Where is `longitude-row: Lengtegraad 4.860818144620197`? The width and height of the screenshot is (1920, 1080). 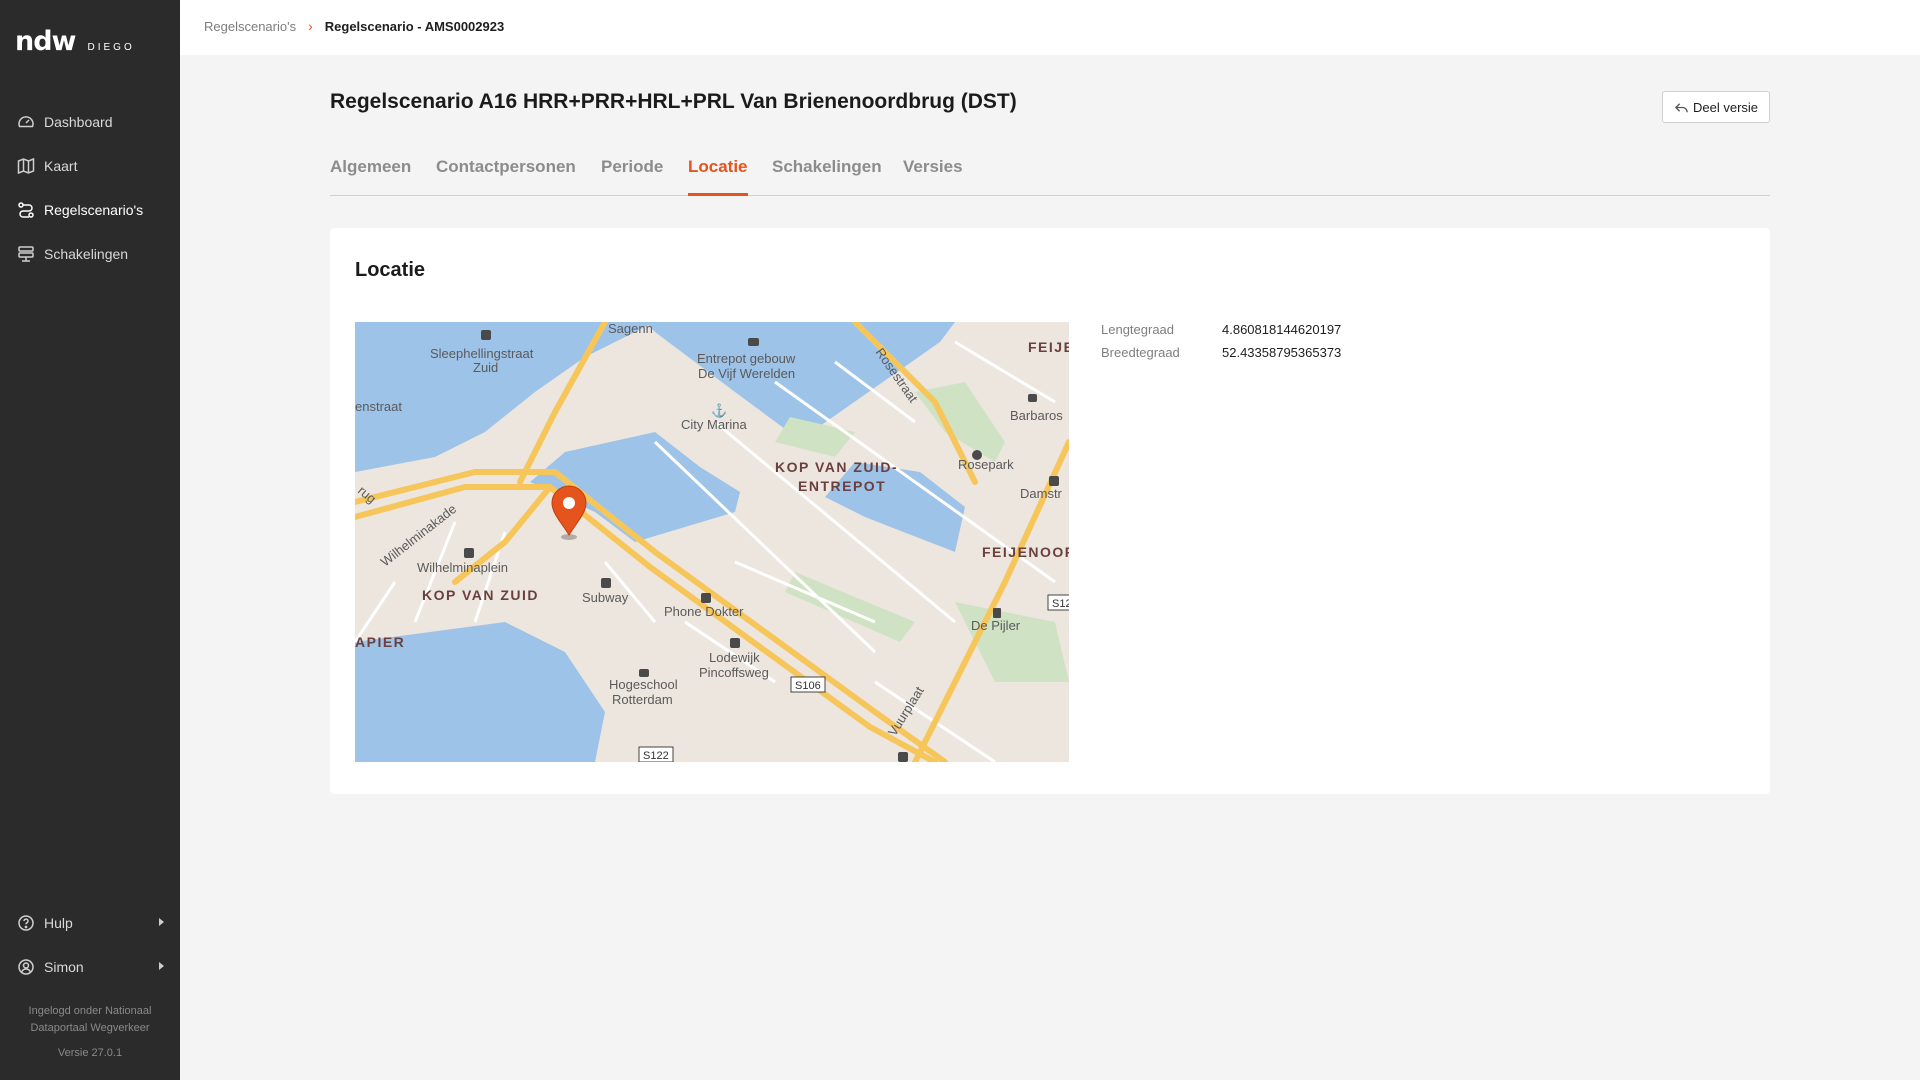 longitude-row: Lengtegraad 4.860818144620197 is located at coordinates (1221, 333).